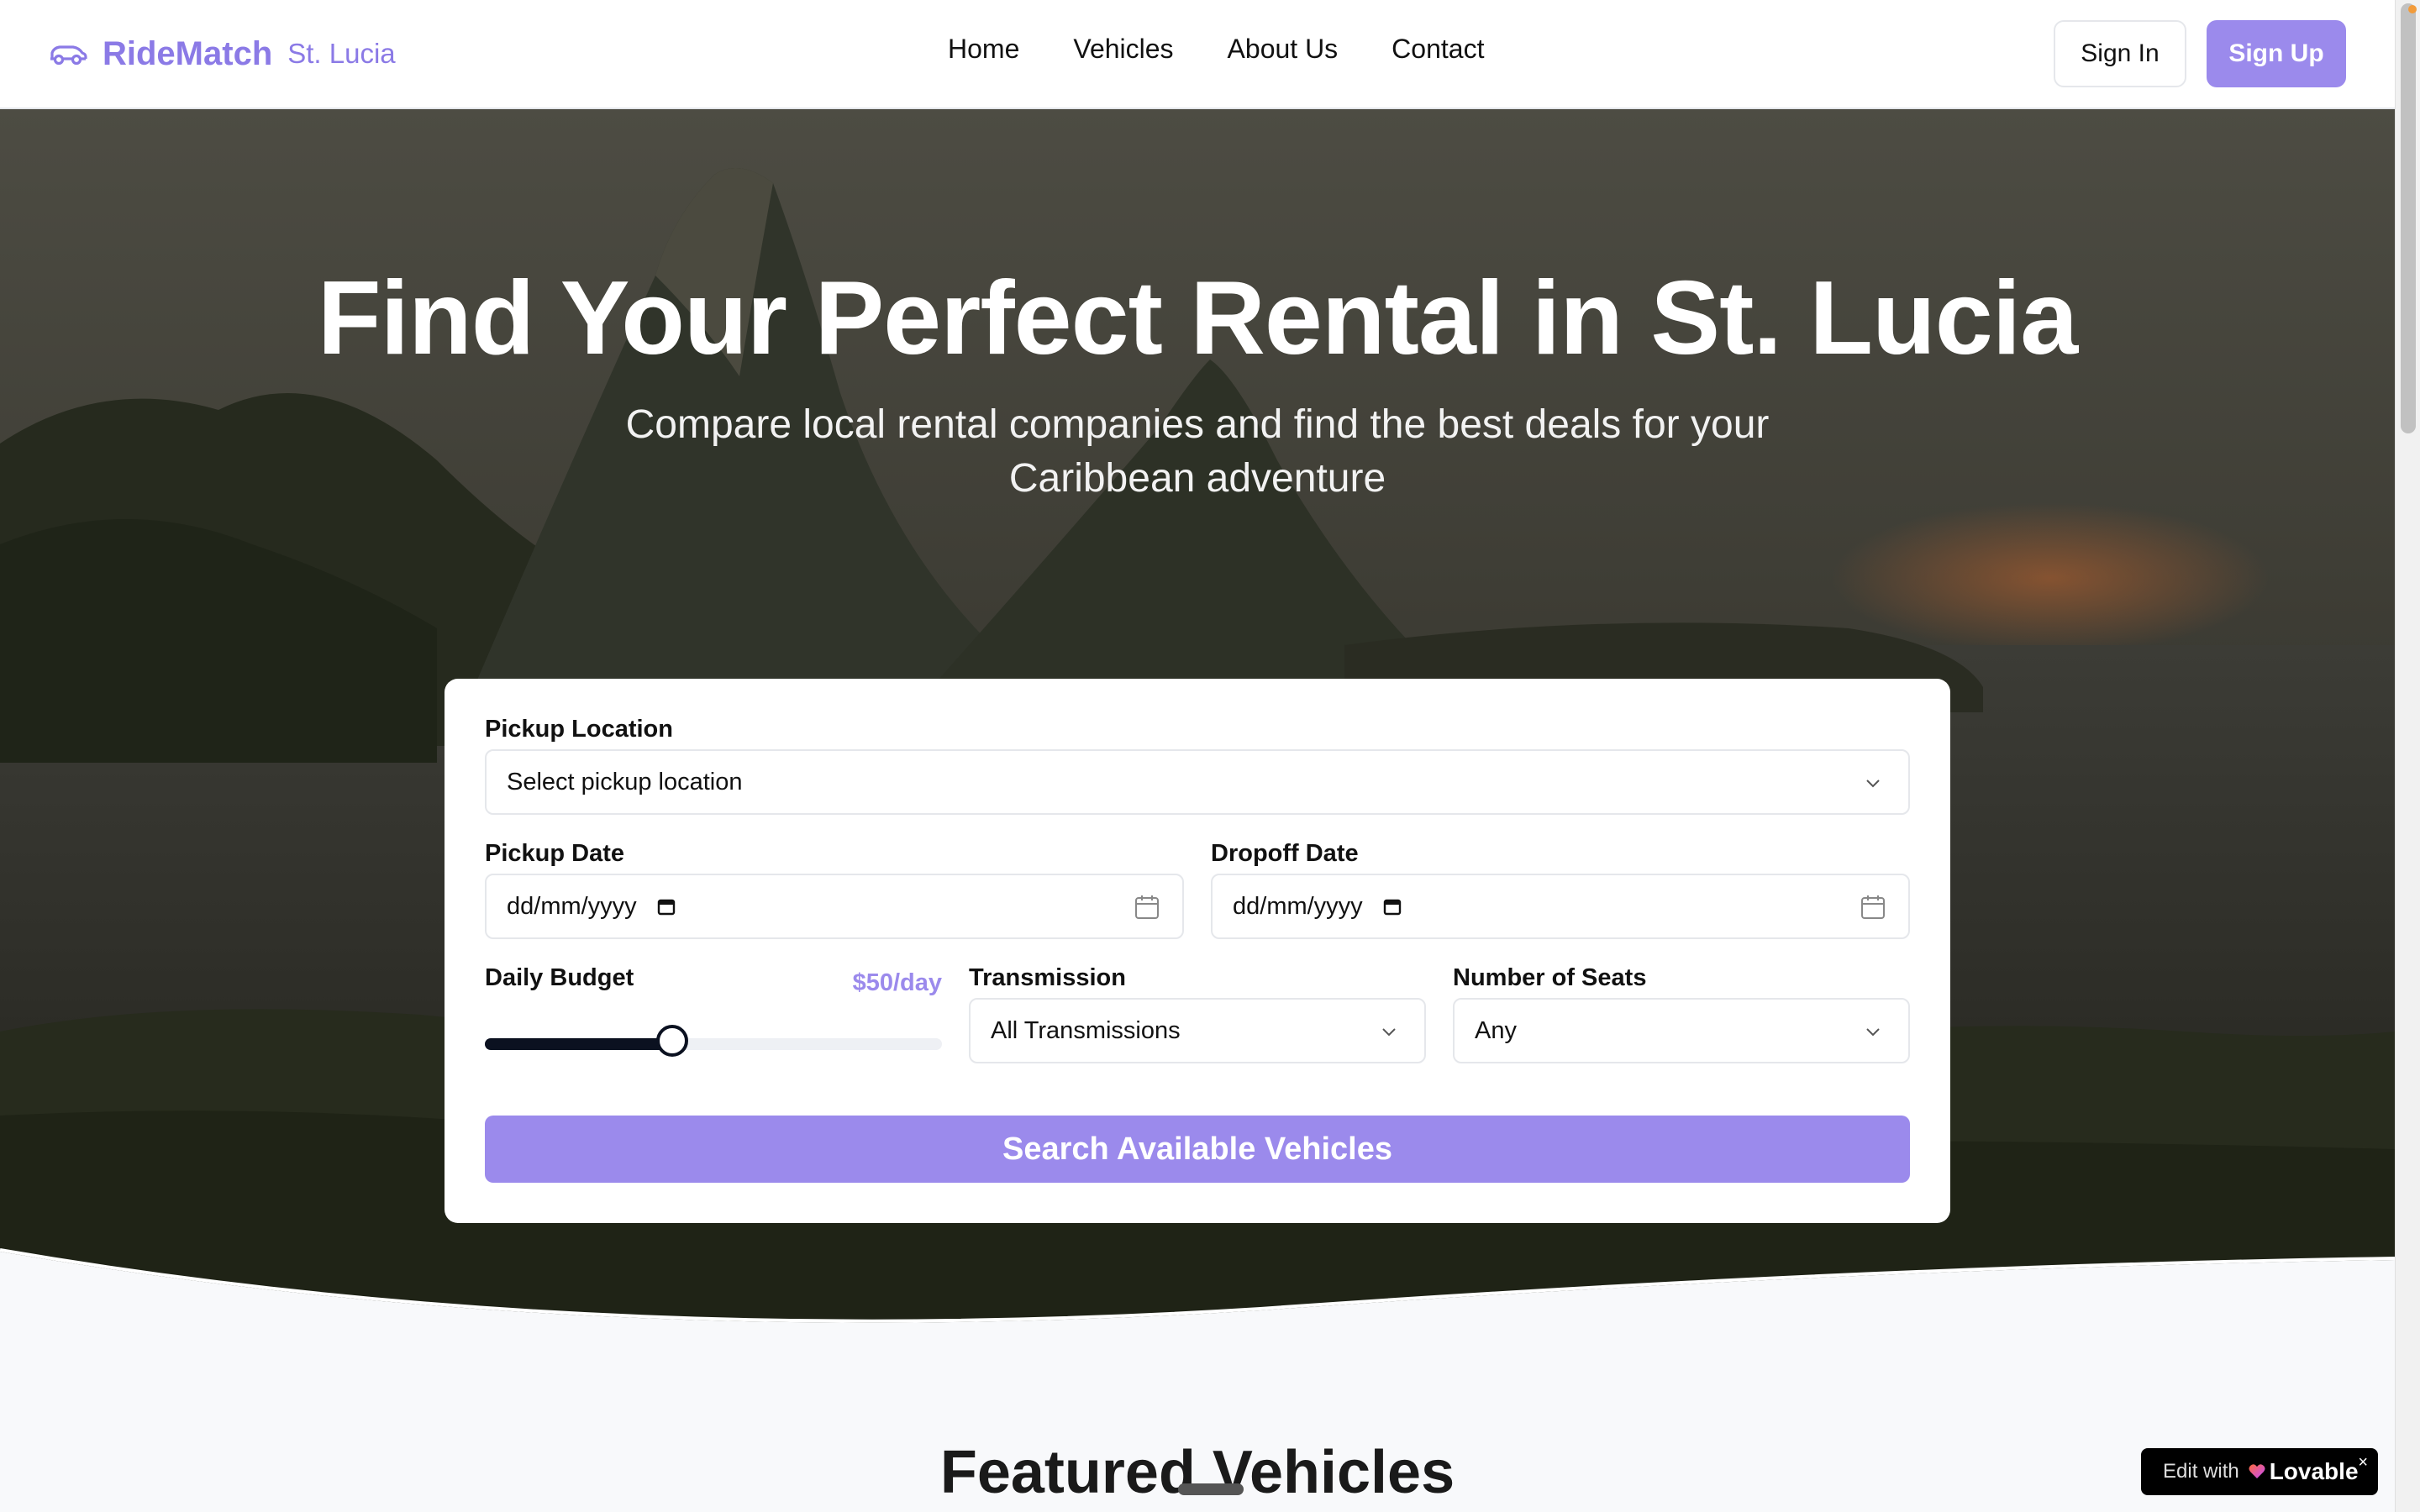  Describe the element at coordinates (1047, 977) in the screenshot. I see `transmission-label: Transmission` at that location.